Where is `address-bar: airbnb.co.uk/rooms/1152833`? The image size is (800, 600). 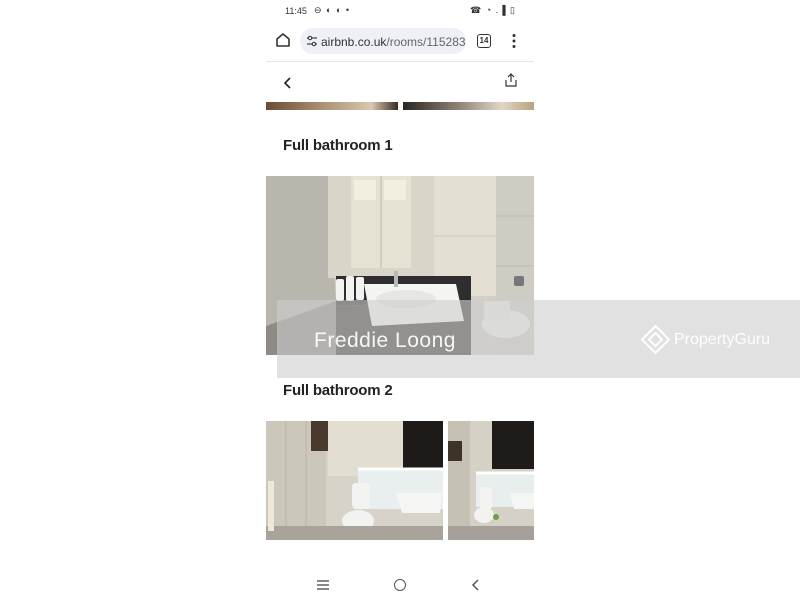 address-bar: airbnb.co.uk/rooms/1152833 is located at coordinates (383, 41).